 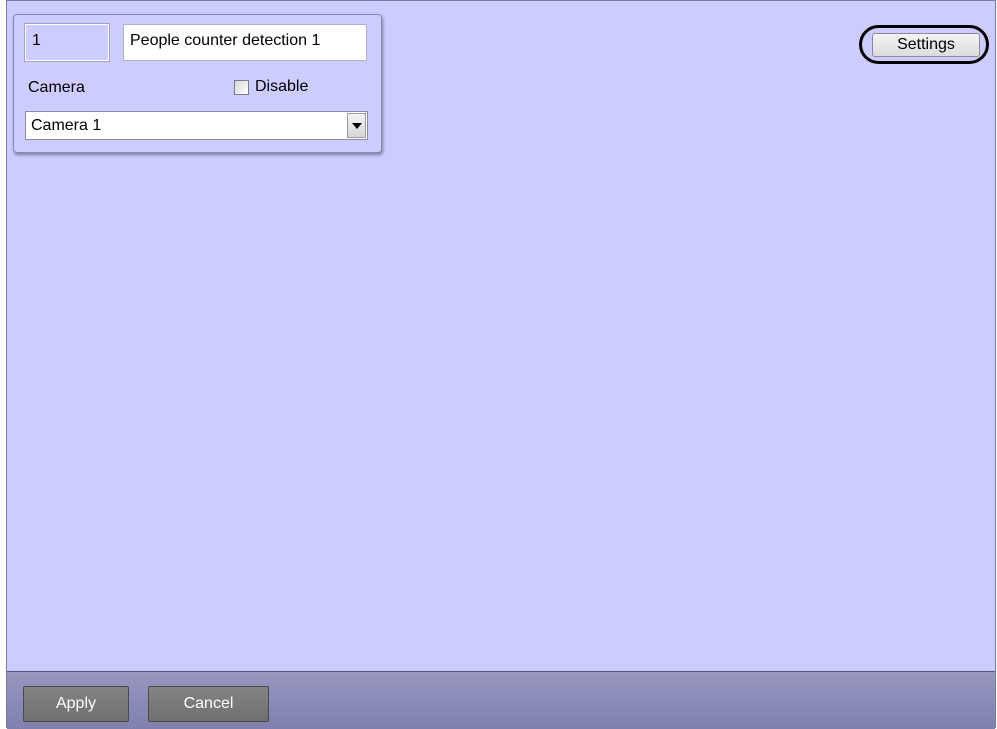 I want to click on apply-button: Apply, so click(x=76, y=704).